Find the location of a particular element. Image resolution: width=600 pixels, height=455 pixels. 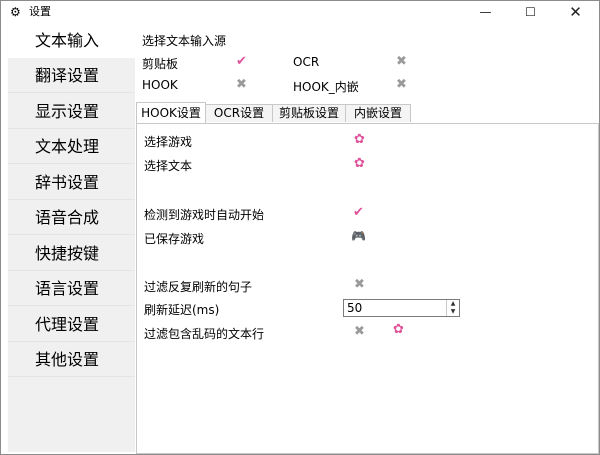

title-bar: ⚙ 设置 — ☐ ✕ is located at coordinates (300, 12).